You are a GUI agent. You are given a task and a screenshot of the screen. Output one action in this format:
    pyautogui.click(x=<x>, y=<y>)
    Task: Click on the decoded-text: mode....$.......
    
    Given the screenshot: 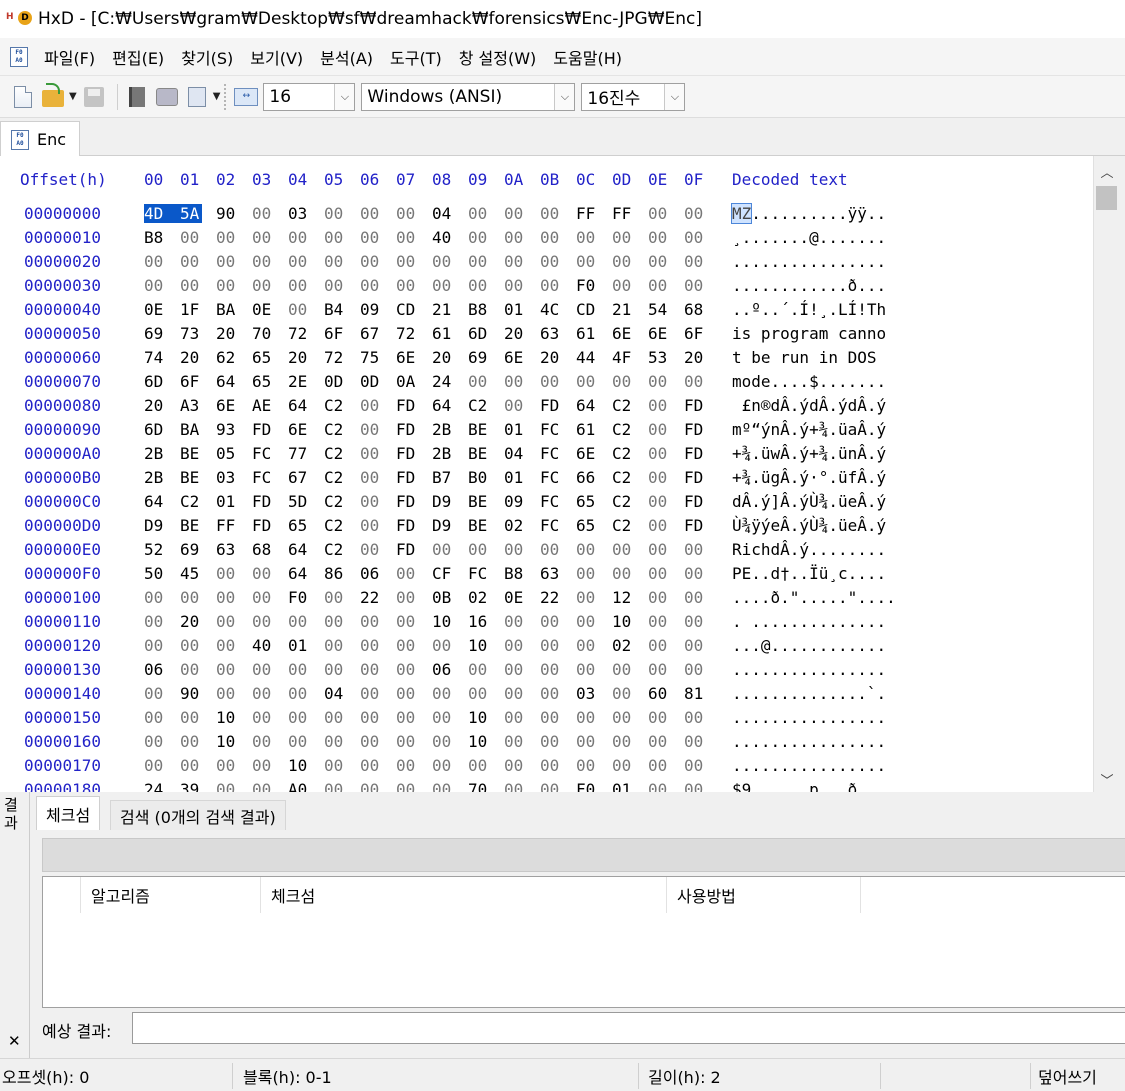 What is the action you would take?
    pyautogui.click(x=809, y=381)
    